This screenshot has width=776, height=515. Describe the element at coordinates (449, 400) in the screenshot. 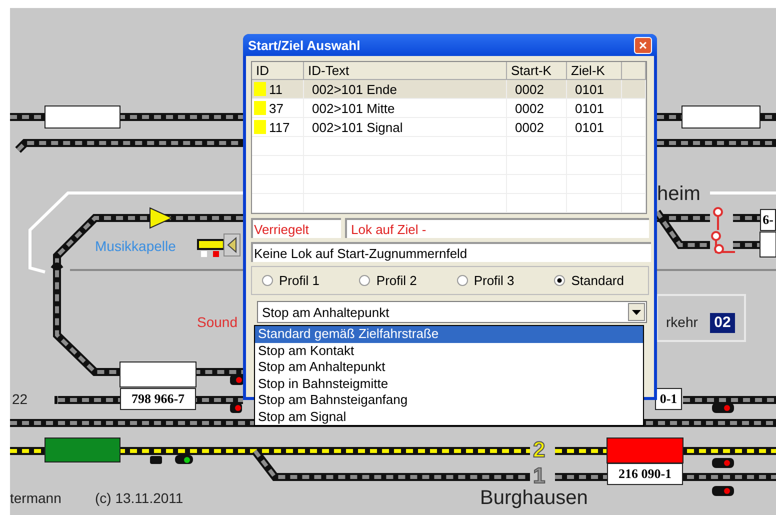

I see `dropdown-option: Stop am Bahnsteiganfang` at that location.